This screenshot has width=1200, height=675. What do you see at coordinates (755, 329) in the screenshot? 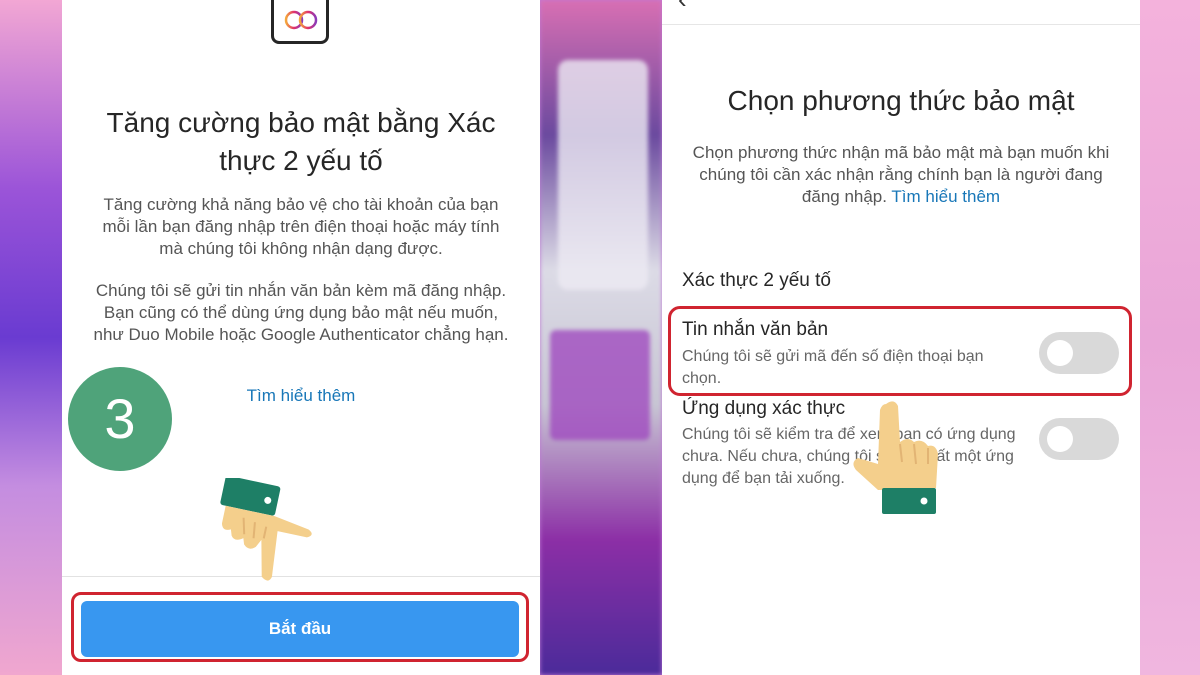
I see `option-text-message-title: Tin nhắn văn bản` at bounding box center [755, 329].